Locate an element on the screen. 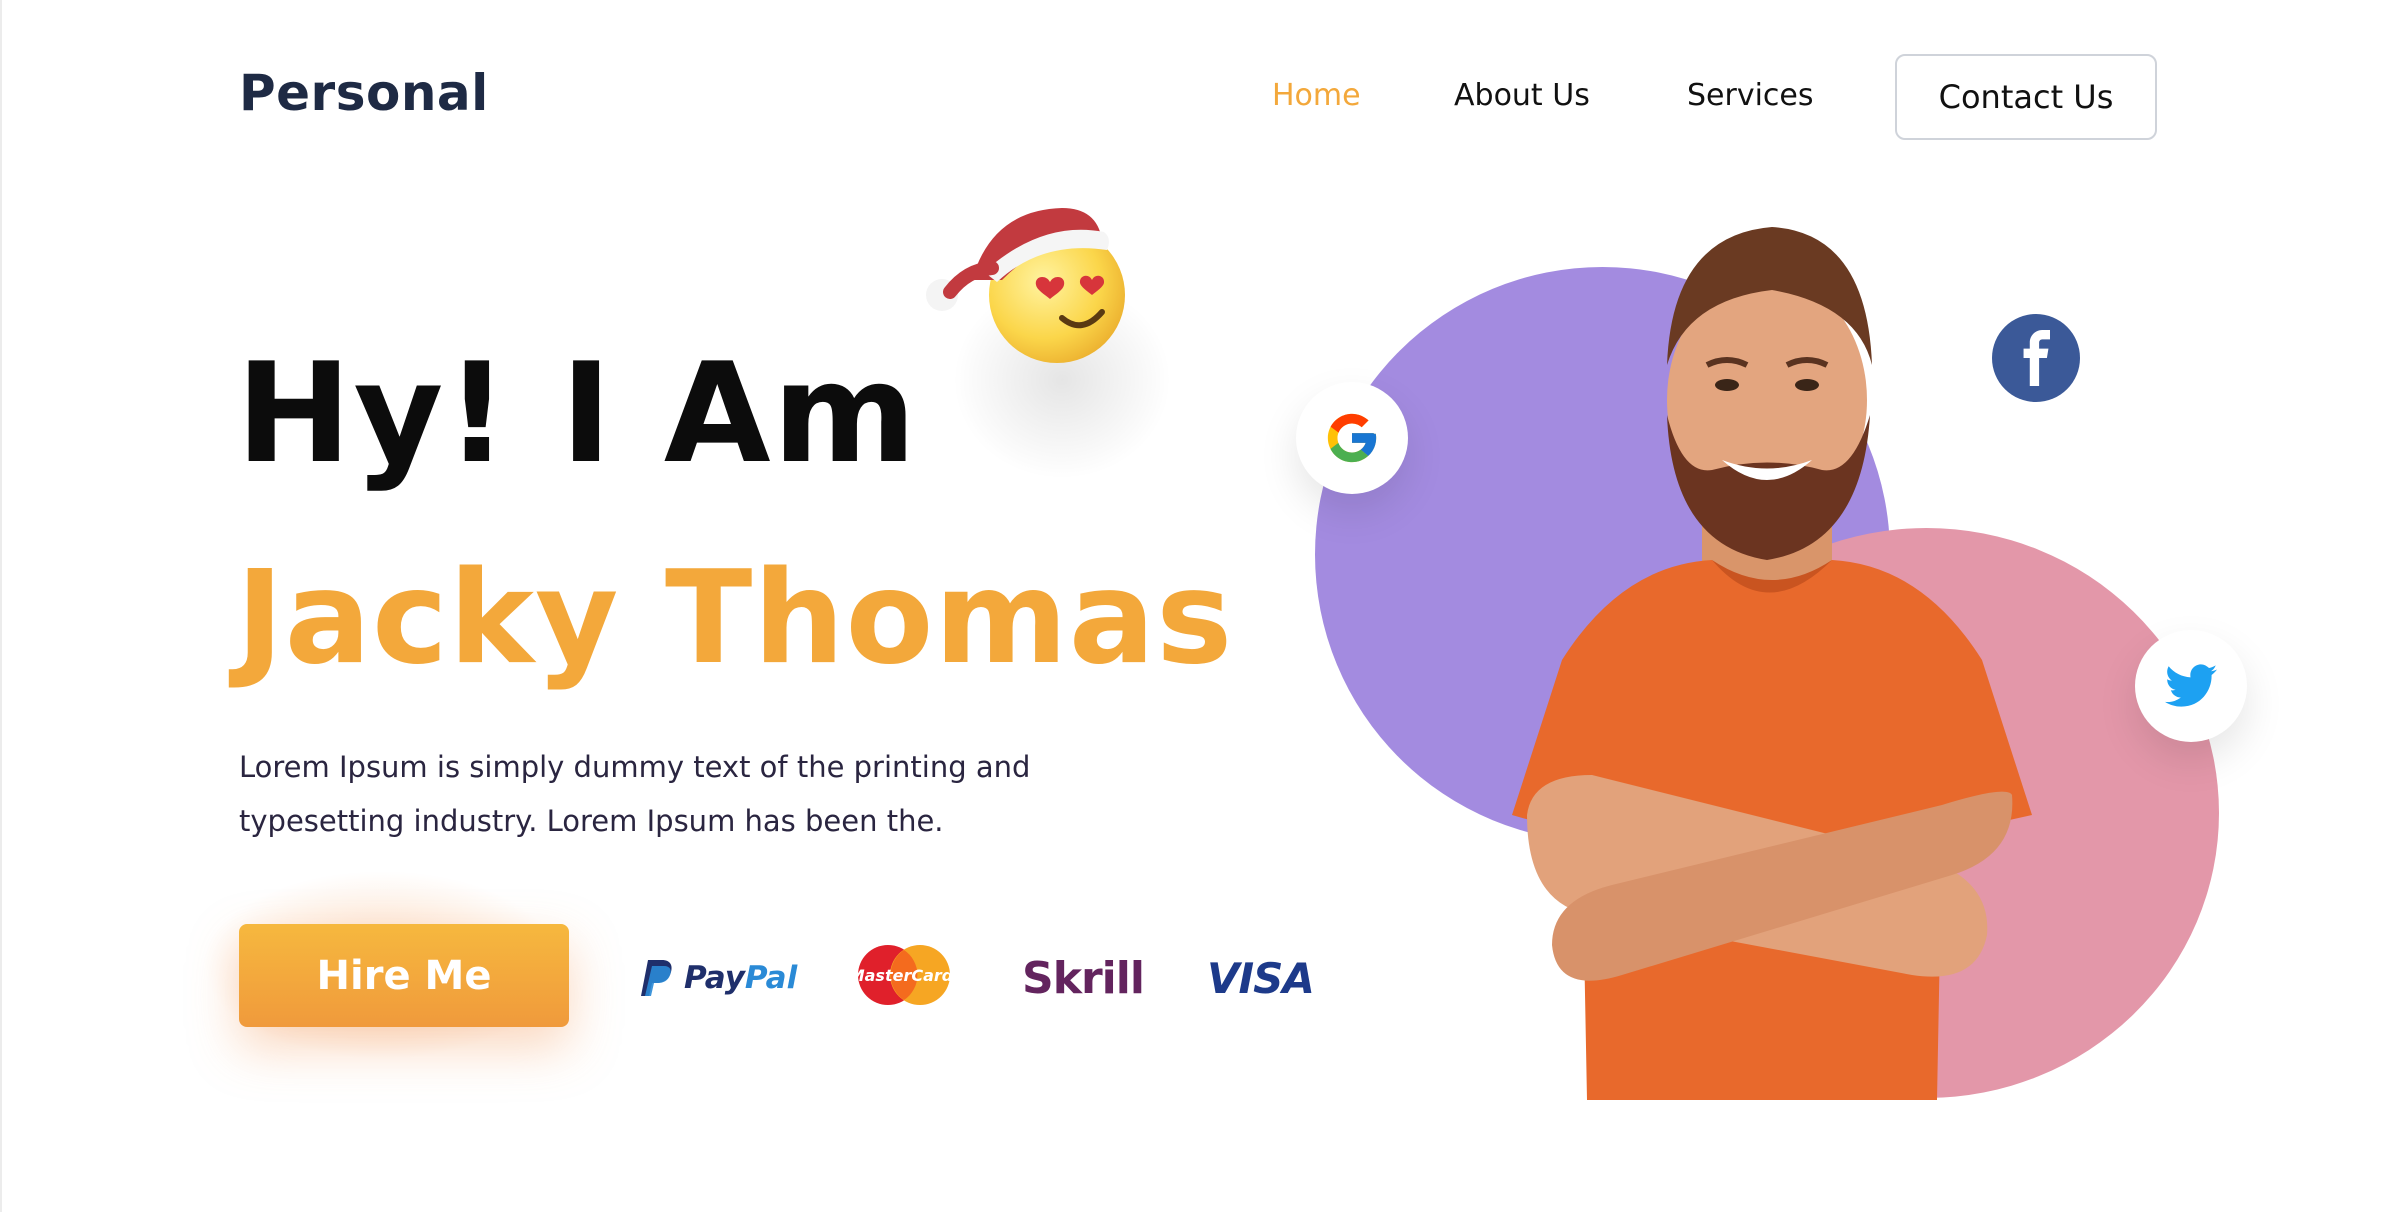  mastercard-text: MasterCard. is located at coordinates (904, 975).